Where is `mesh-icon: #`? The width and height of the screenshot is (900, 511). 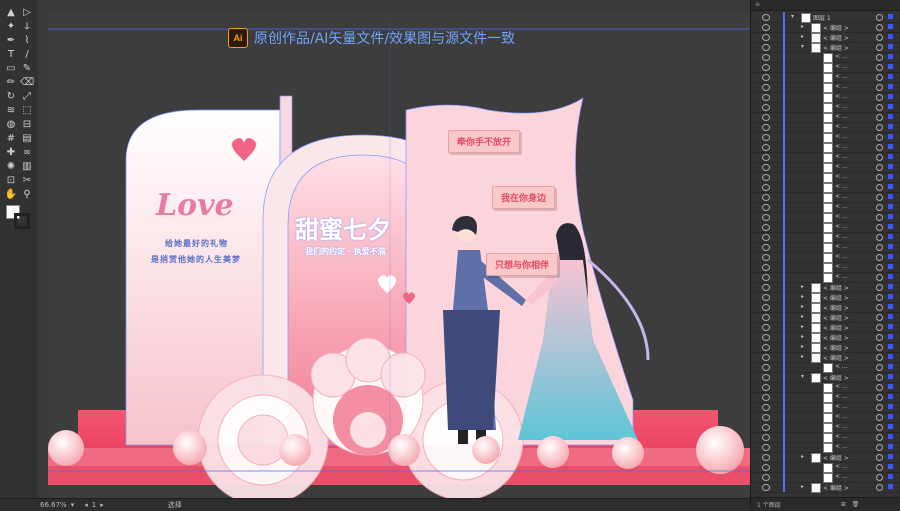
mesh-icon: # is located at coordinates (11, 139).